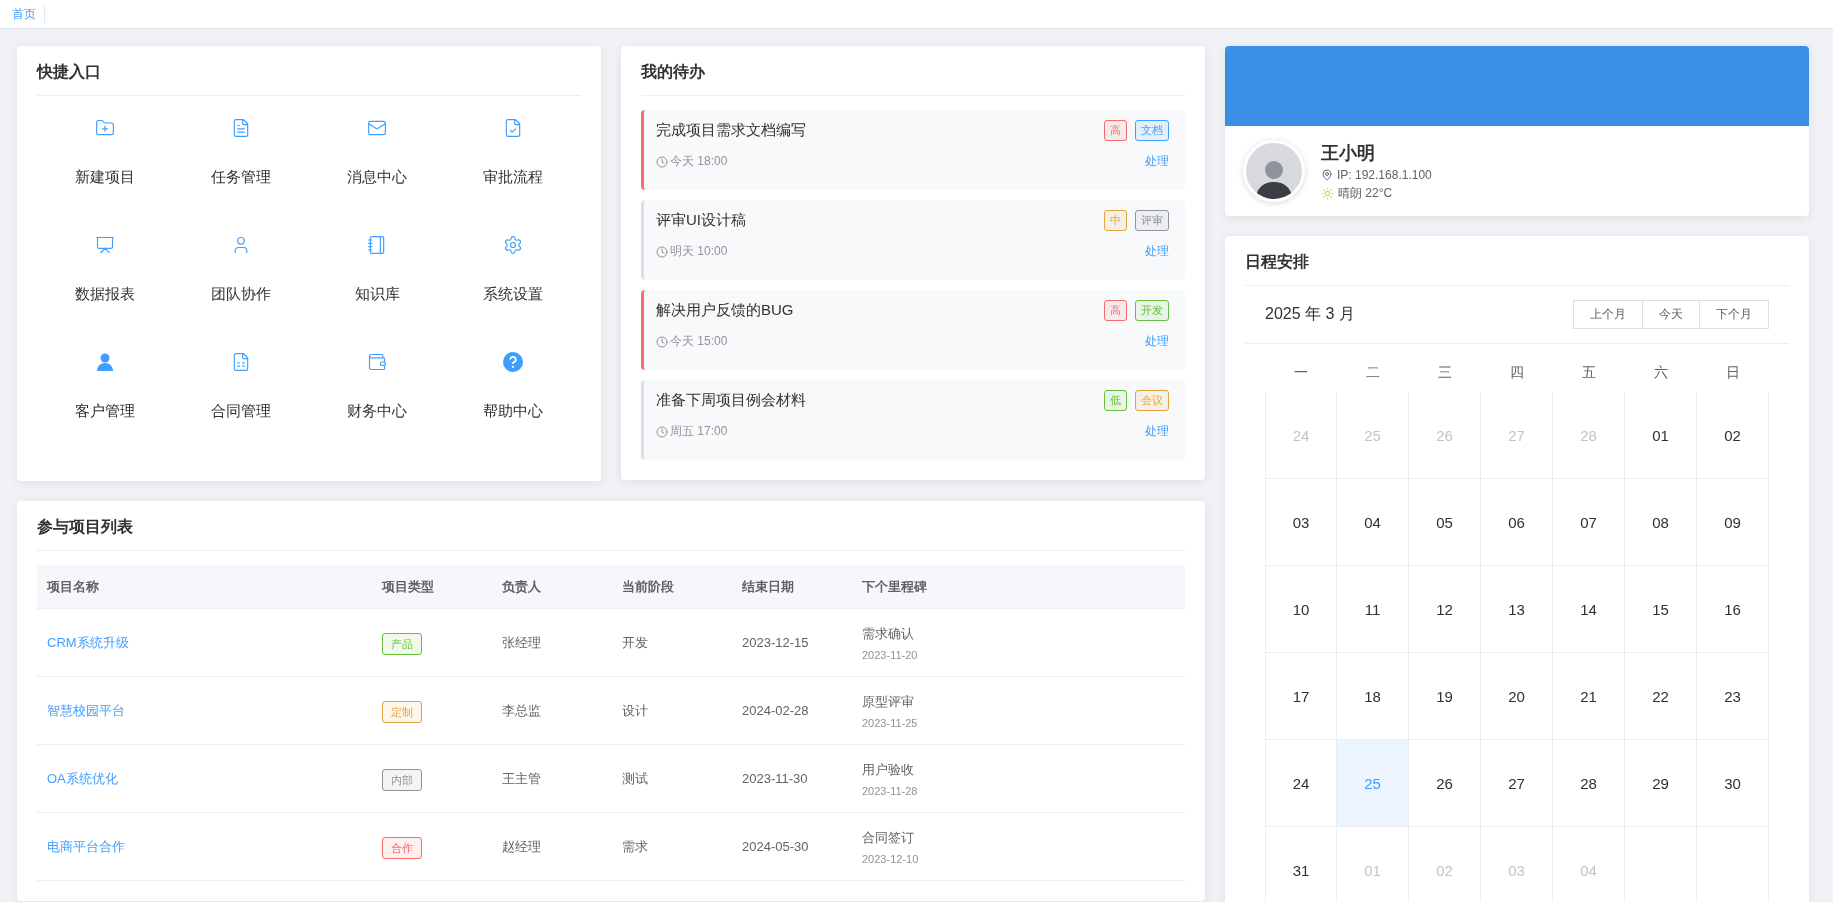  What do you see at coordinates (1733, 435) in the screenshot?
I see `calendar-day: 02` at bounding box center [1733, 435].